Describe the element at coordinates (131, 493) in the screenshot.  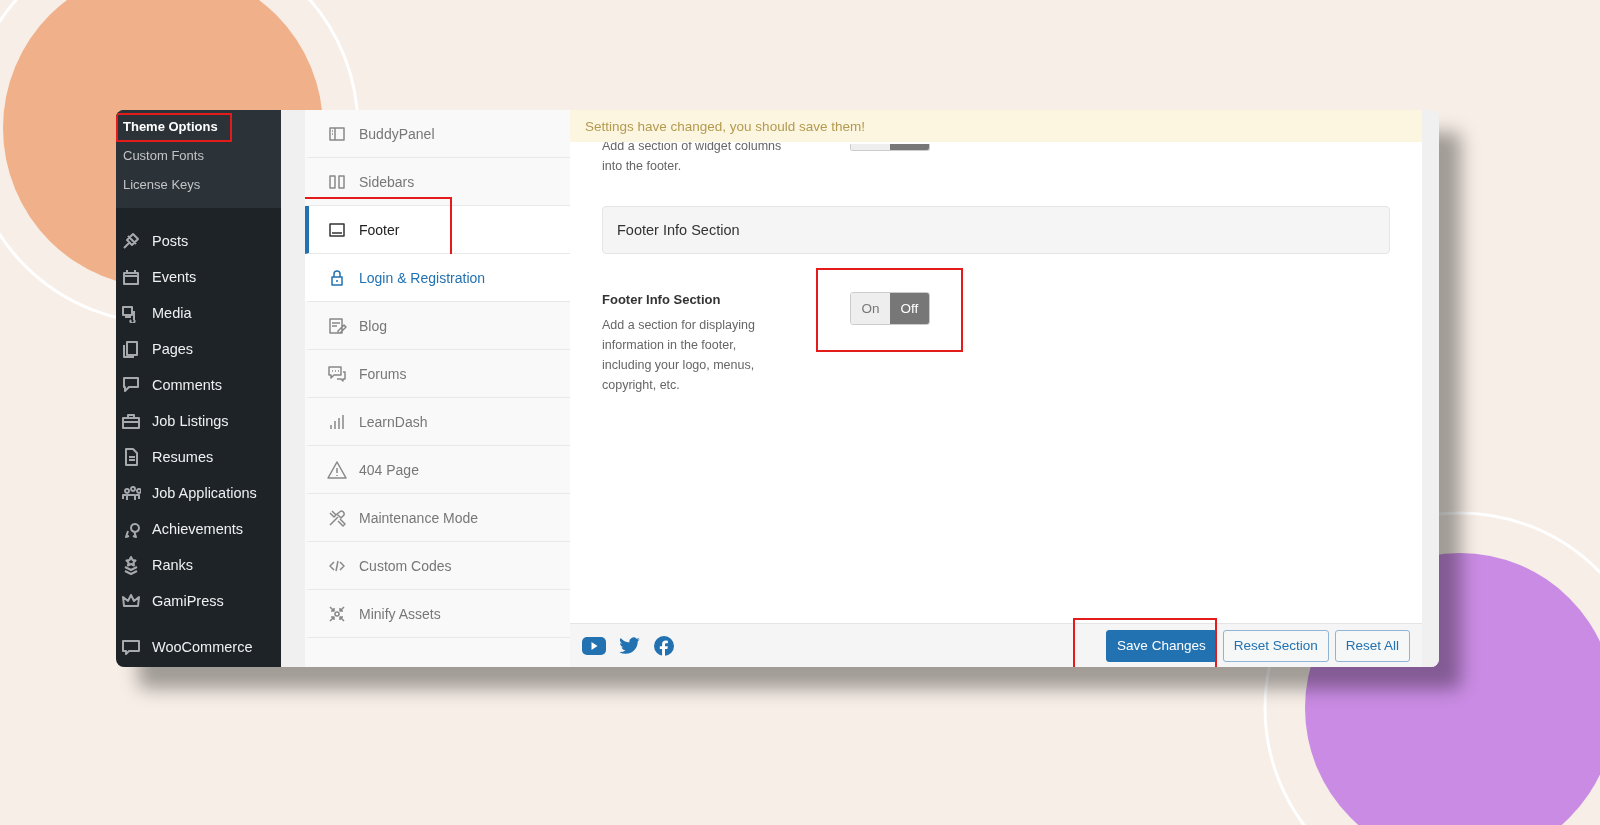
I see `people-icon` at that location.